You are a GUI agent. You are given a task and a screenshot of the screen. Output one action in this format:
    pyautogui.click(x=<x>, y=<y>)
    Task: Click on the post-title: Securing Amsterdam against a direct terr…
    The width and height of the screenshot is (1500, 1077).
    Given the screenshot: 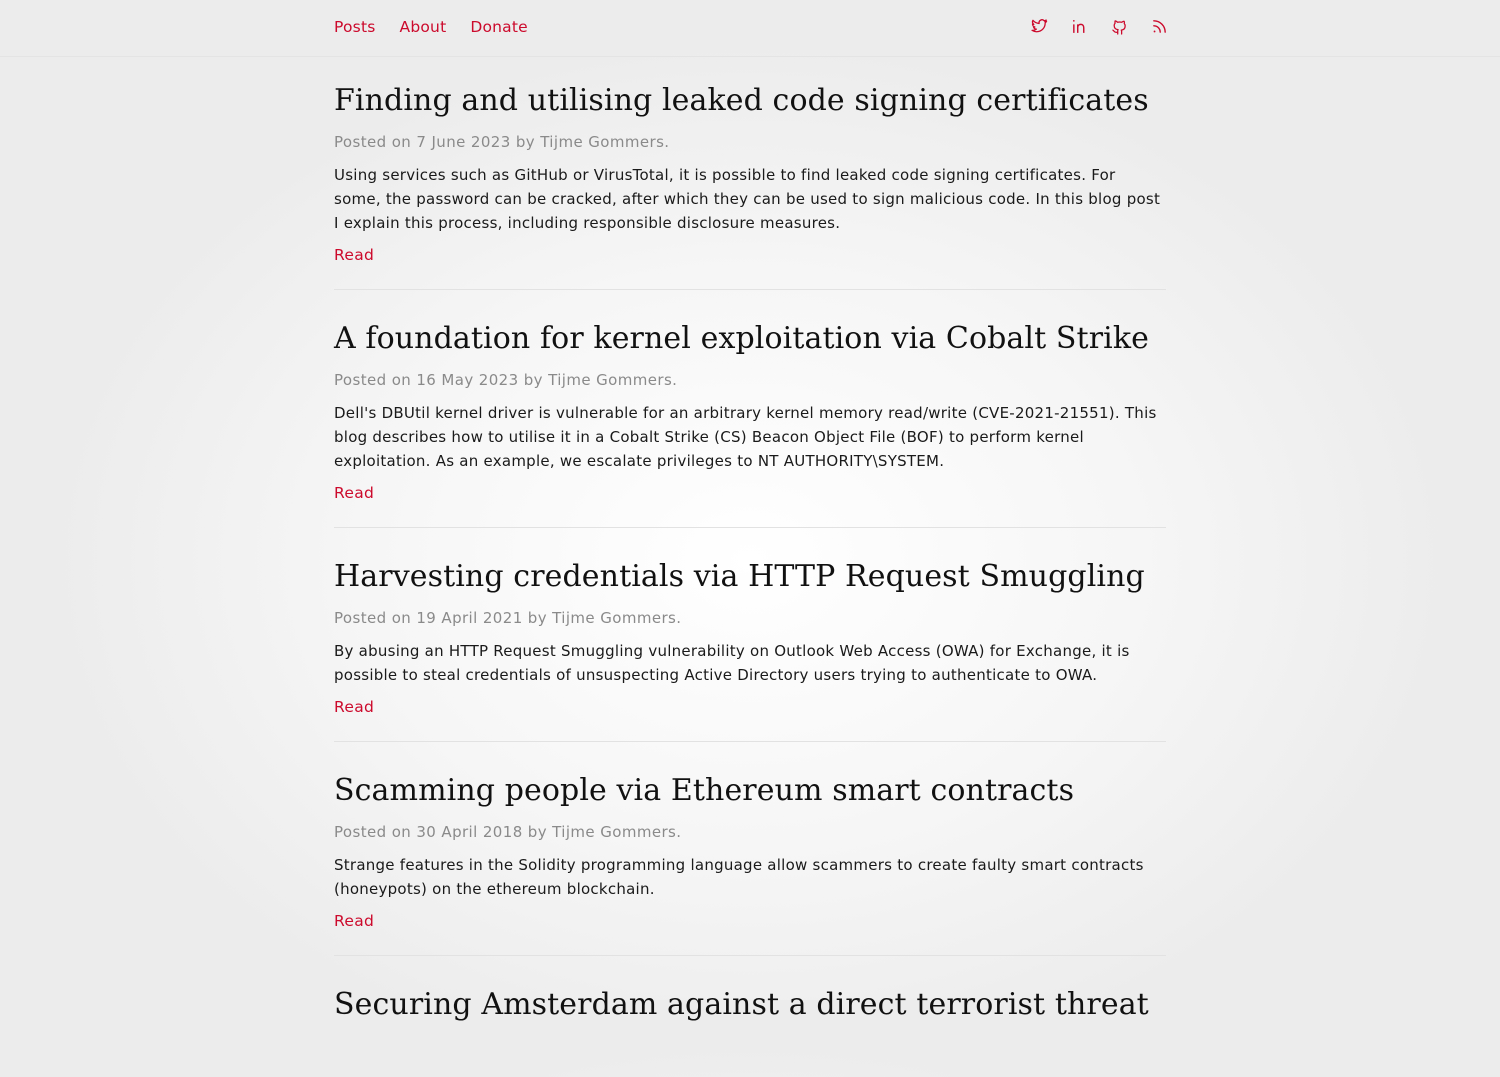 What is the action you would take?
    pyautogui.click(x=750, y=1005)
    